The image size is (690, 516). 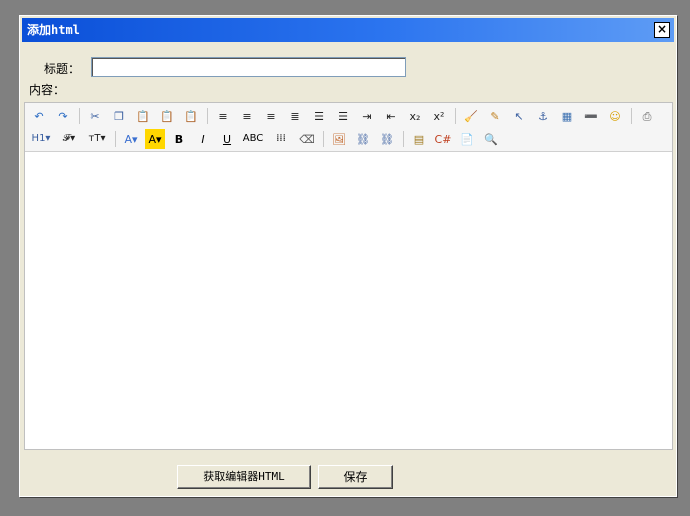 What do you see at coordinates (53, 30) in the screenshot?
I see `dialog-title: 添加html` at bounding box center [53, 30].